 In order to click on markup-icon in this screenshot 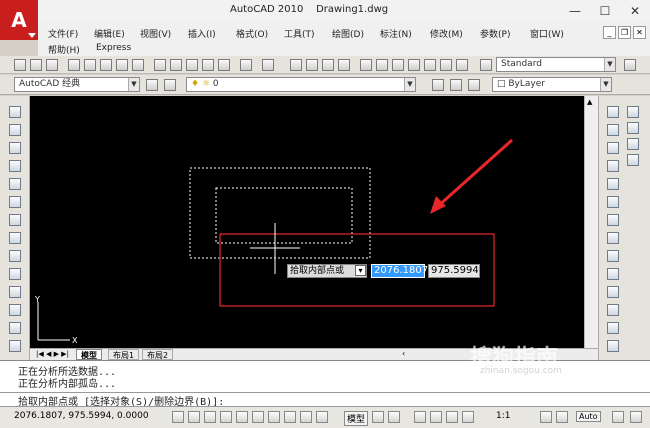, I will do `click(430, 65)`.